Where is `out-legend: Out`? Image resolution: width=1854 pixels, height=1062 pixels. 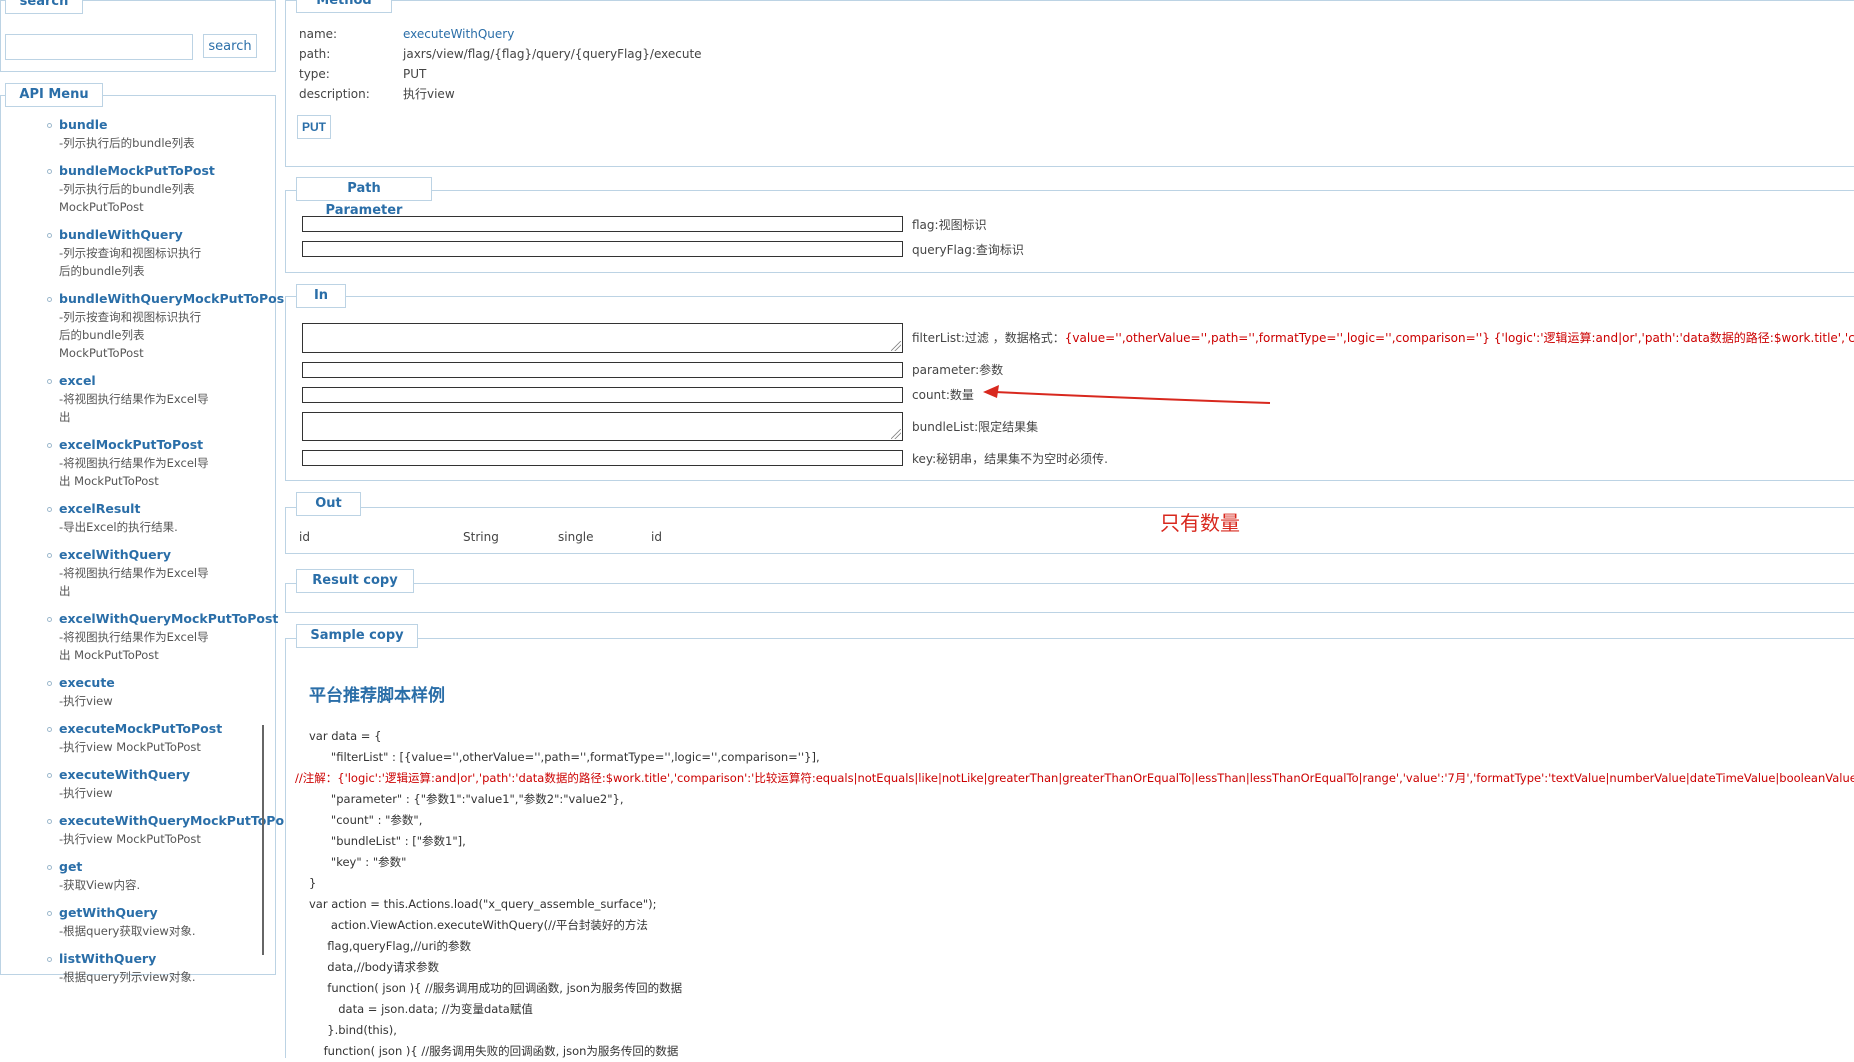
out-legend: Out is located at coordinates (328, 504).